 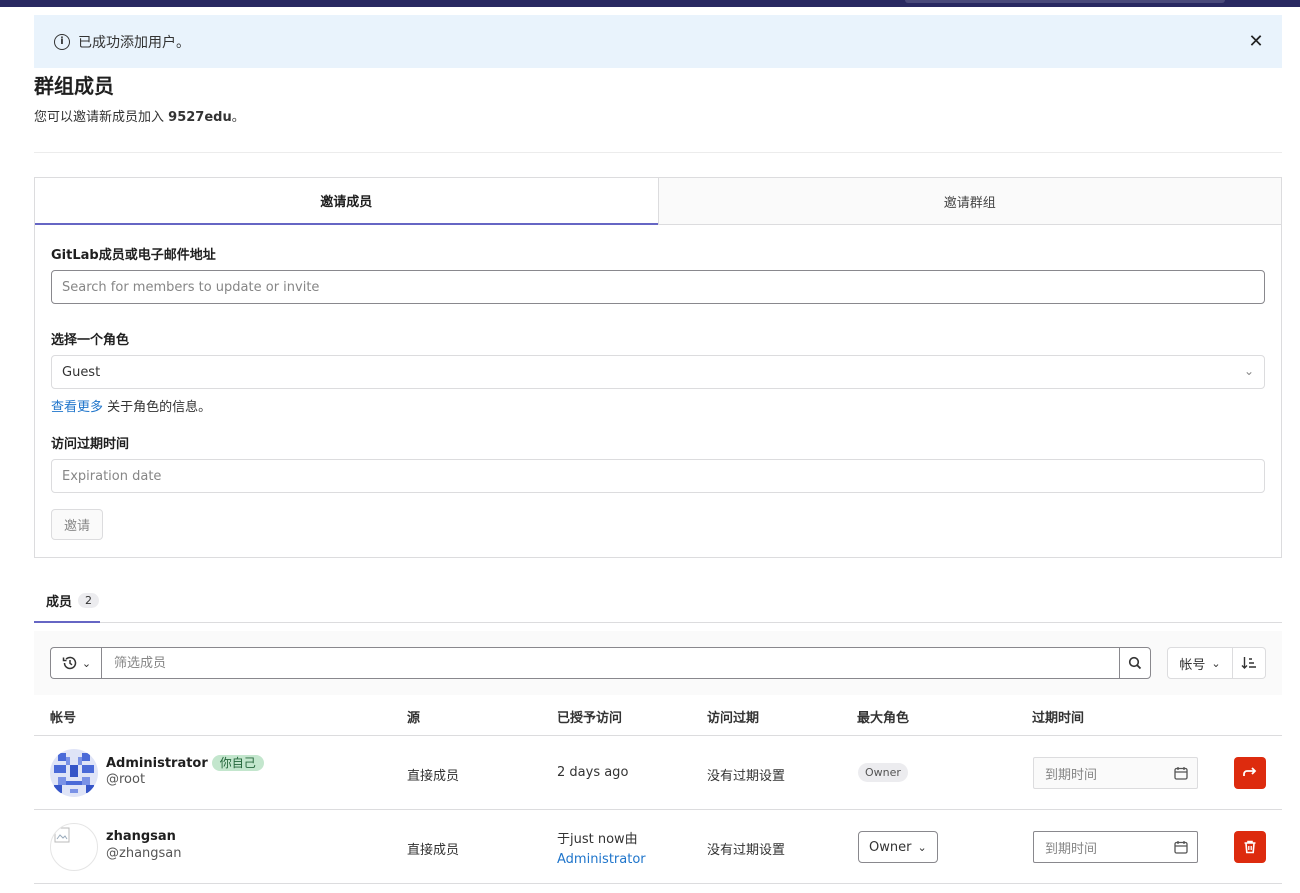 What do you see at coordinates (658, 41) in the screenshot?
I see `success-alert: i 已成功添加用户。 ✕` at bounding box center [658, 41].